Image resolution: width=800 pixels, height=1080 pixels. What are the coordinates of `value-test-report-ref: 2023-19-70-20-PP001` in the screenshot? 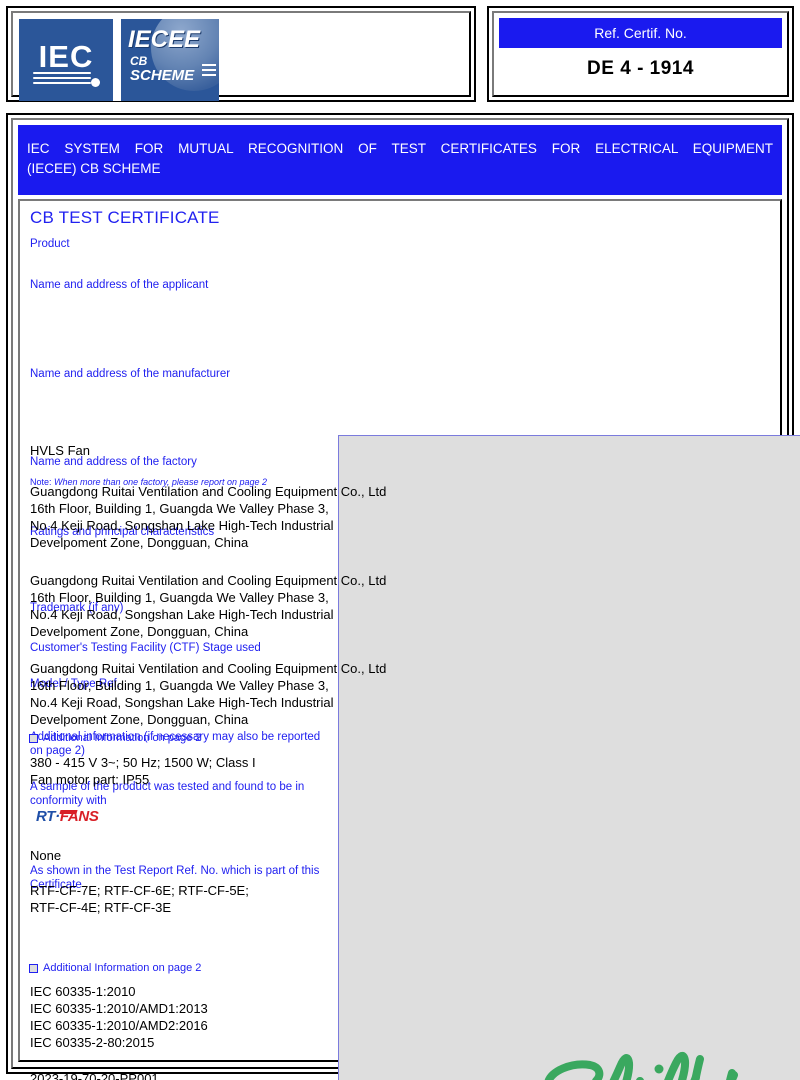 It's located at (94, 1075).